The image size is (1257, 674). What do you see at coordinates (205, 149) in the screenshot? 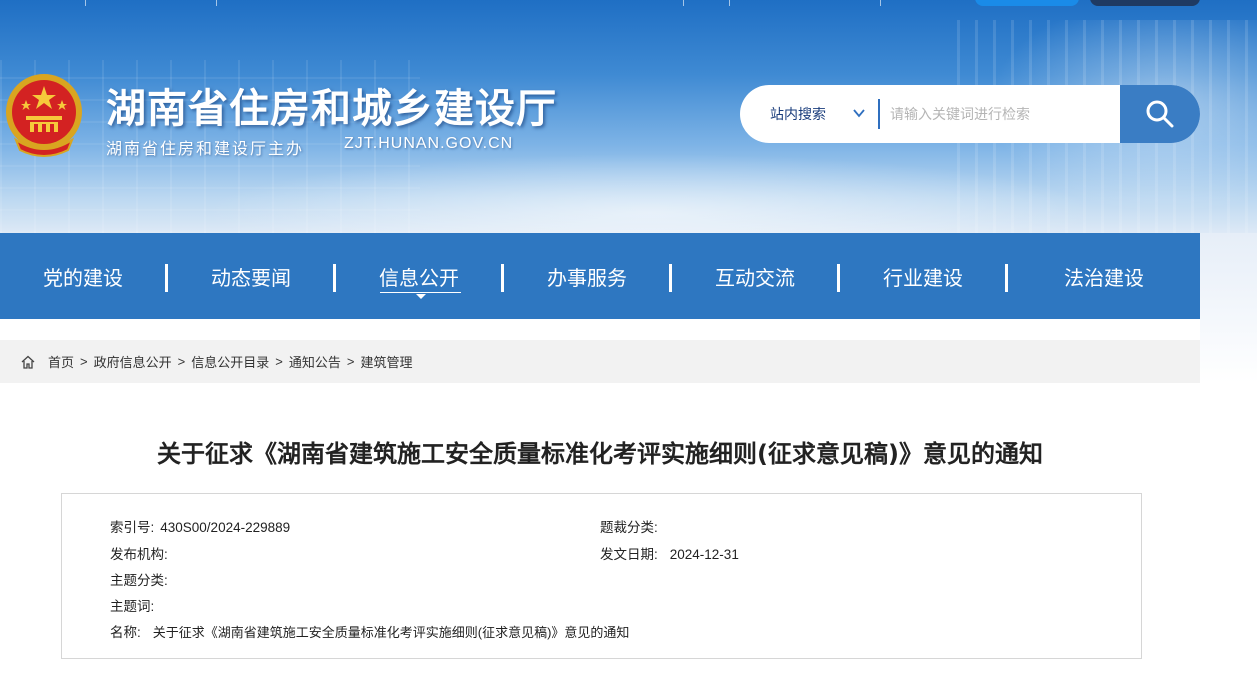
I see `site-subtitle: 湖南省住房和建设厅主办` at bounding box center [205, 149].